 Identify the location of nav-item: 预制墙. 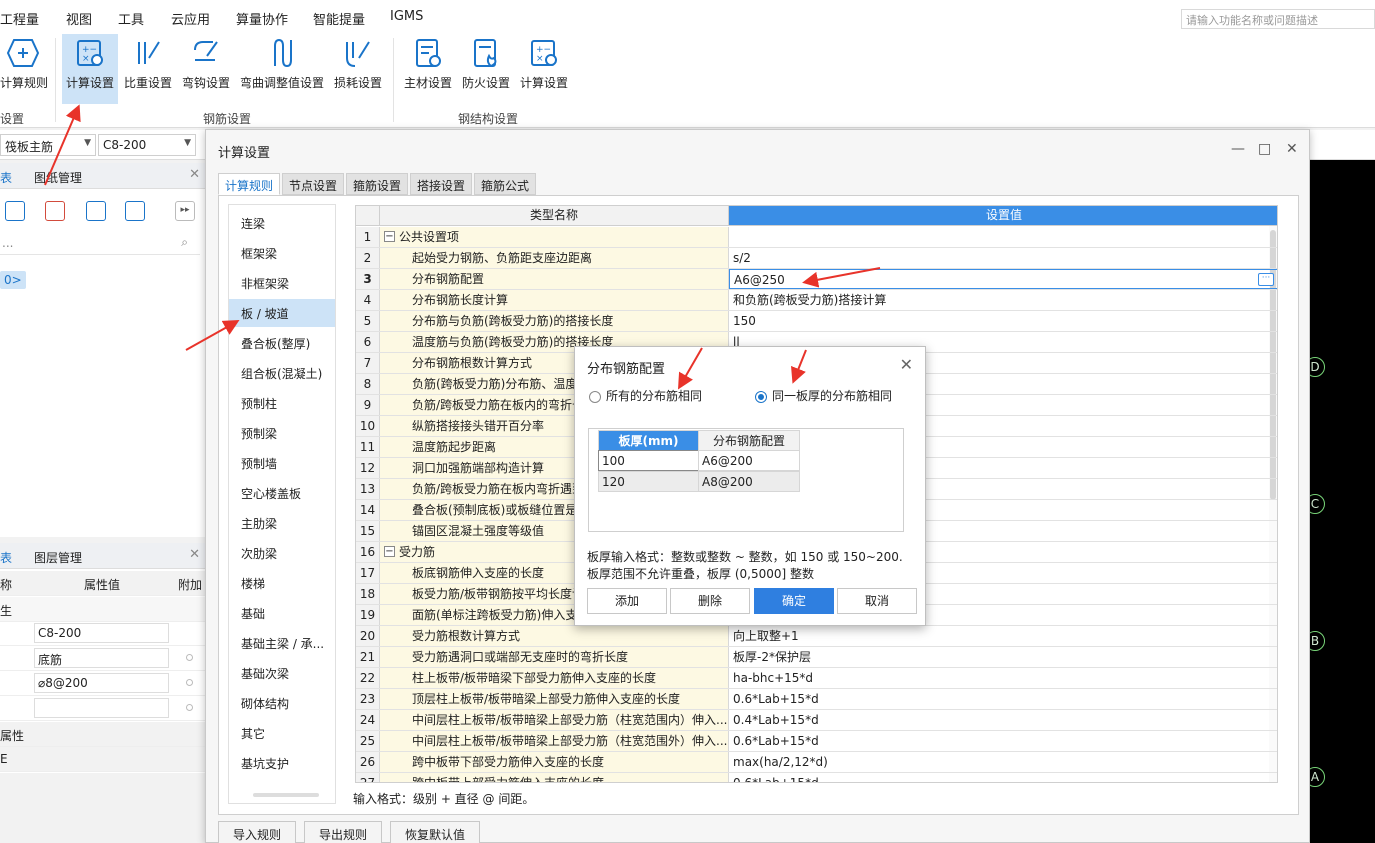
(282, 463).